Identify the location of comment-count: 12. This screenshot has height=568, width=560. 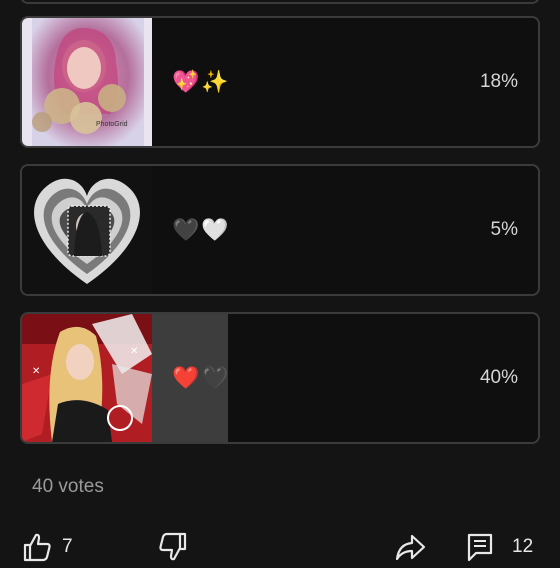
(523, 546).